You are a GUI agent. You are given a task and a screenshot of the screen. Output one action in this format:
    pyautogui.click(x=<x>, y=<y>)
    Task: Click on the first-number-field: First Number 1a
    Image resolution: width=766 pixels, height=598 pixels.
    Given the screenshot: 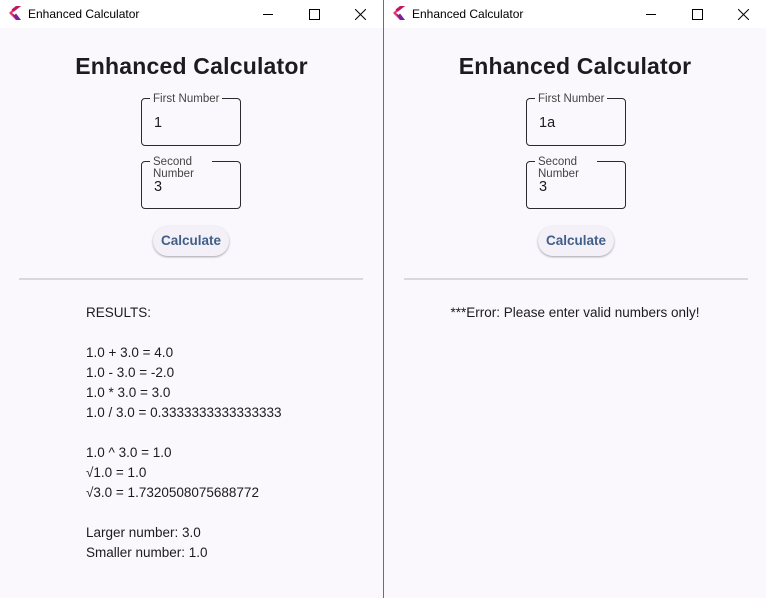 What is the action you would take?
    pyautogui.click(x=576, y=119)
    